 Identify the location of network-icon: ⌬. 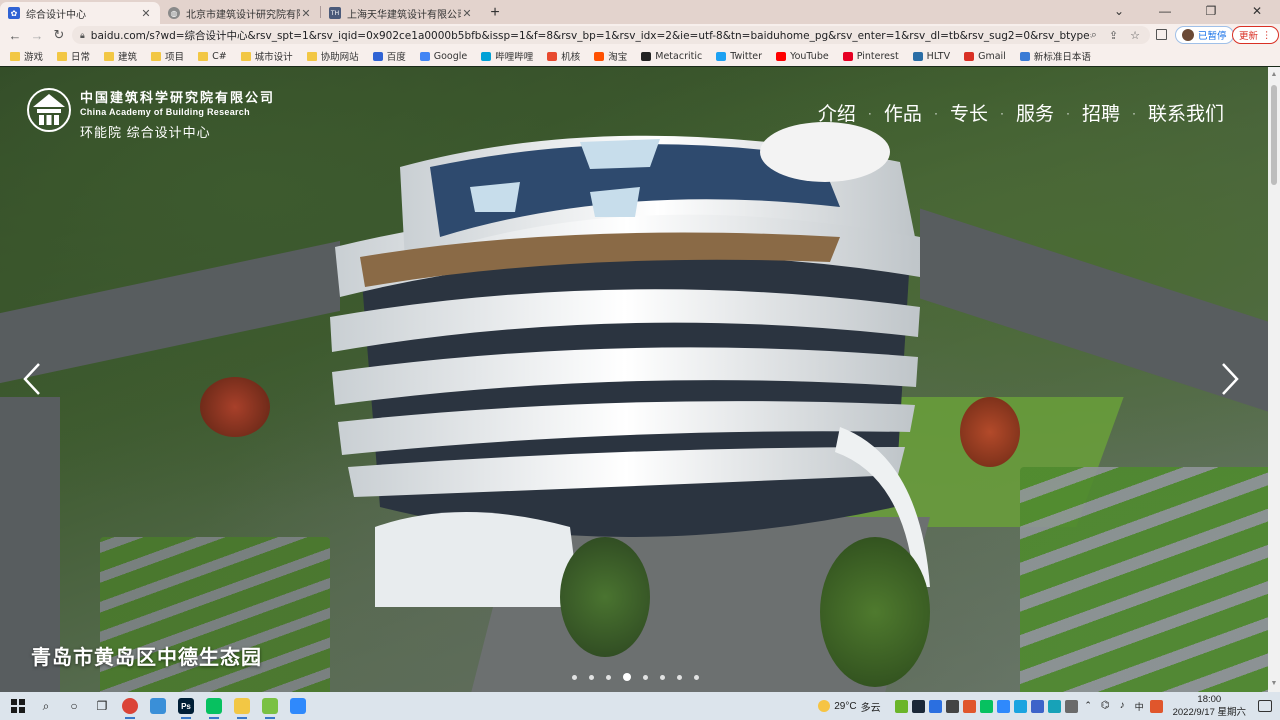
(1105, 706).